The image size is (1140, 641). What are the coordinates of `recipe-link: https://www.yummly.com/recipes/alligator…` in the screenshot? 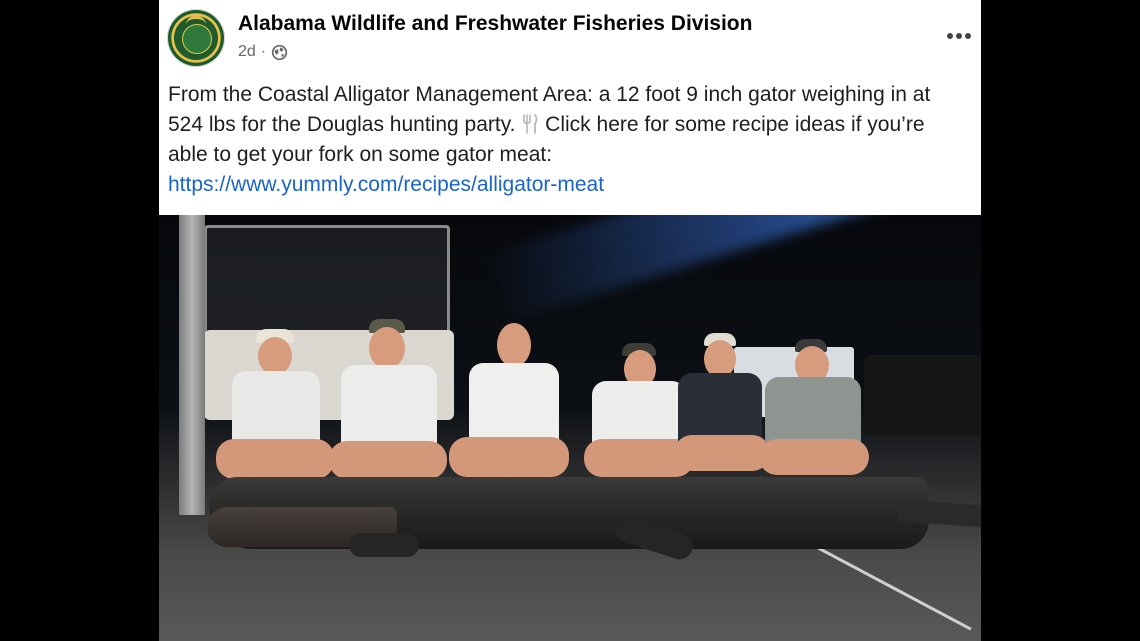 It's located at (386, 184).